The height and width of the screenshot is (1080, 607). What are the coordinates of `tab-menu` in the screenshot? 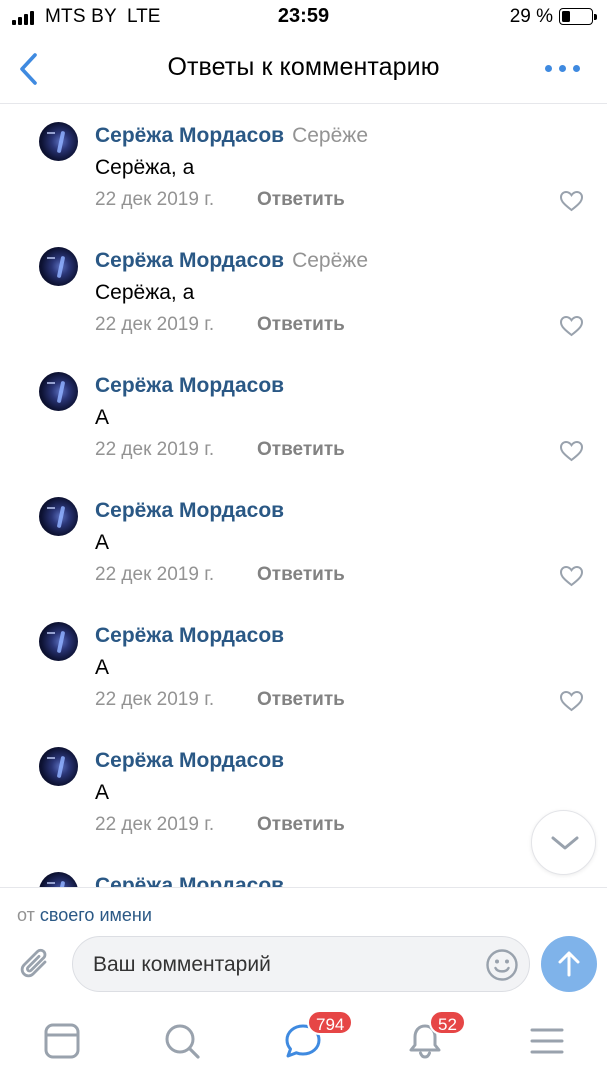 It's located at (547, 1041).